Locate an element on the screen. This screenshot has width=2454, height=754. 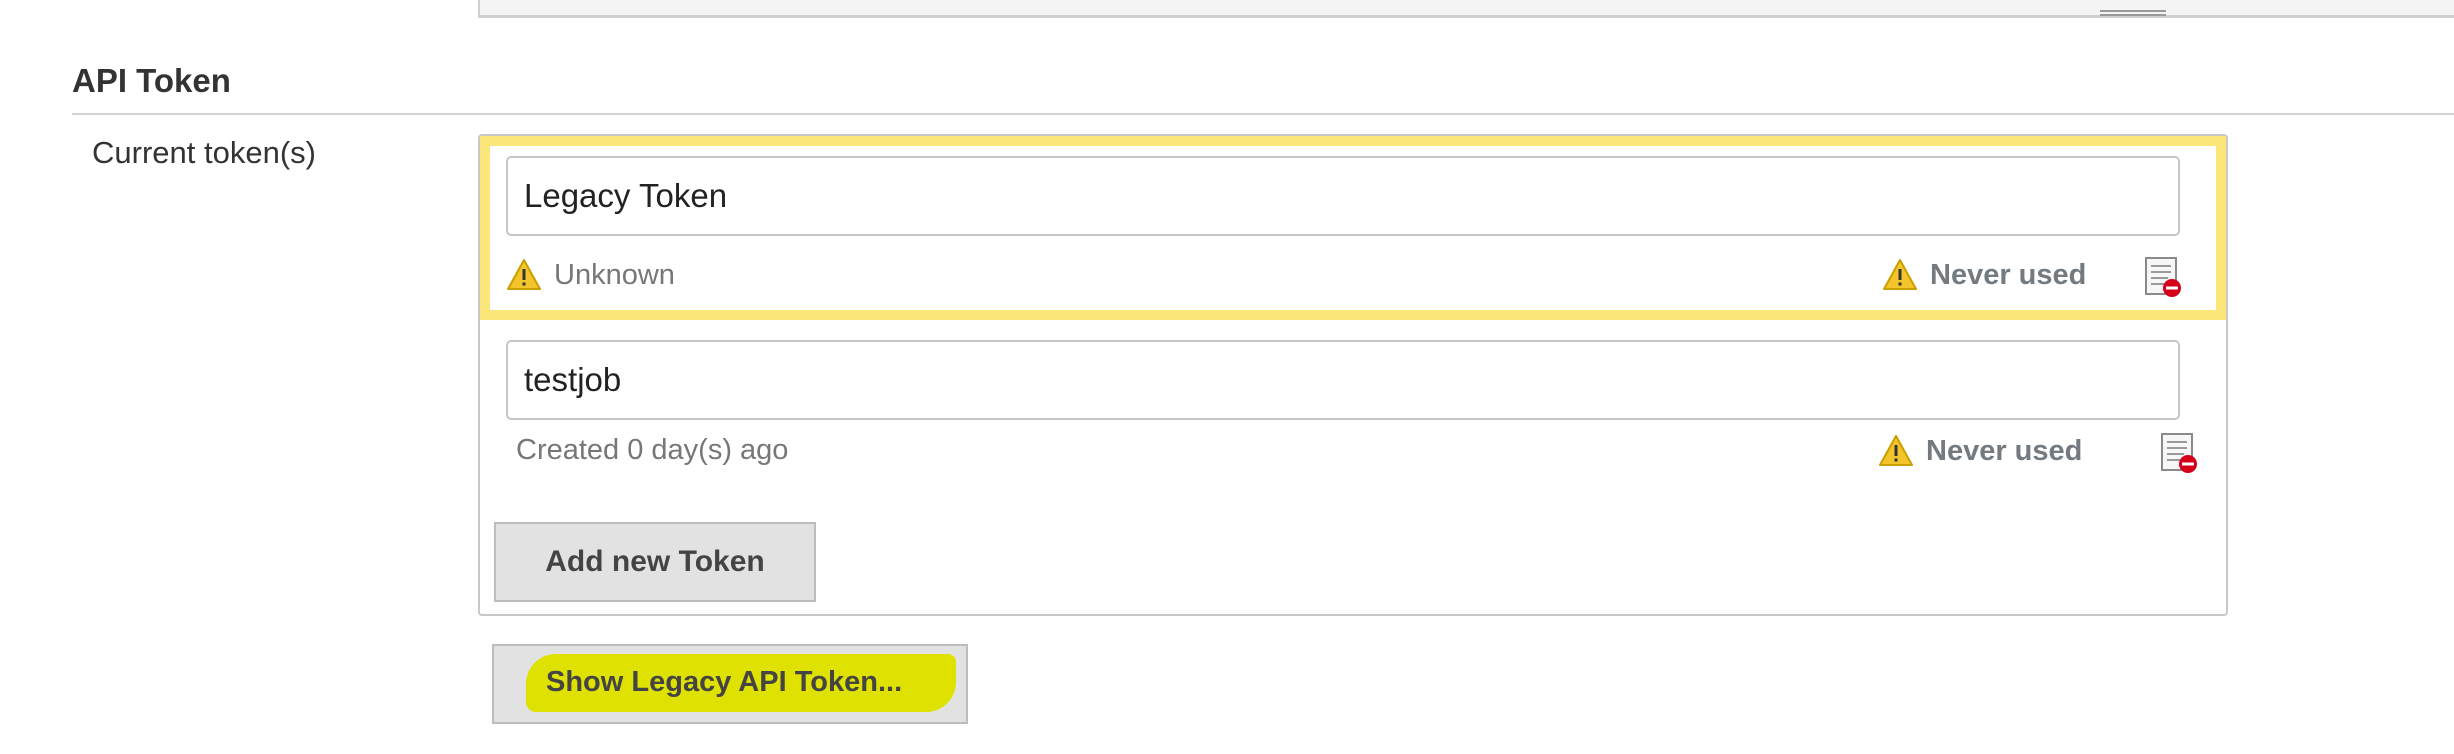
add-new-token-button: Add new Token is located at coordinates (655, 562).